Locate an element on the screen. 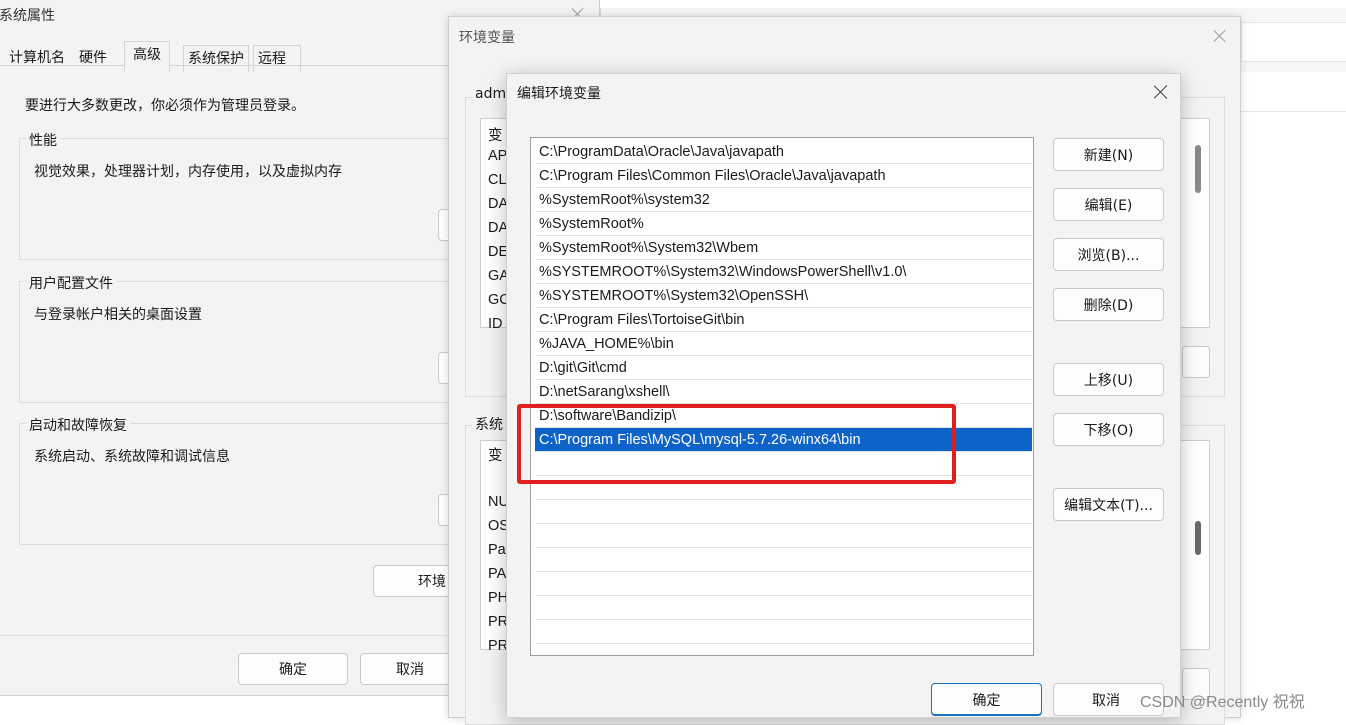 Image resolution: width=1346 pixels, height=725 pixels. path-list-item: %JAVA_HOME%\bin is located at coordinates (783, 344).